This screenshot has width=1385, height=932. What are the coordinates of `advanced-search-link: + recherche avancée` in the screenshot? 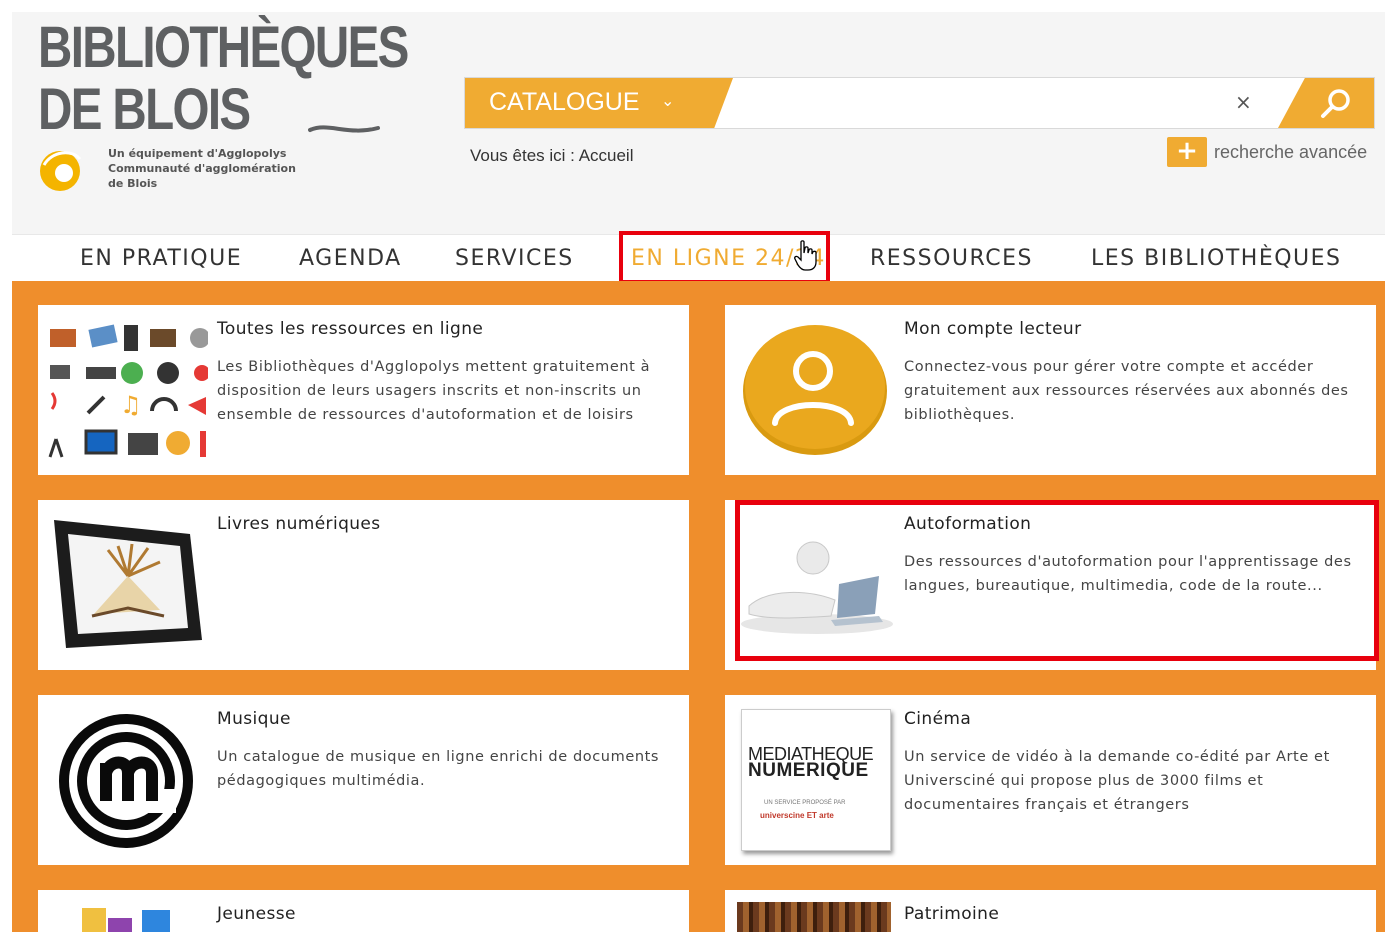 It's located at (1267, 152).